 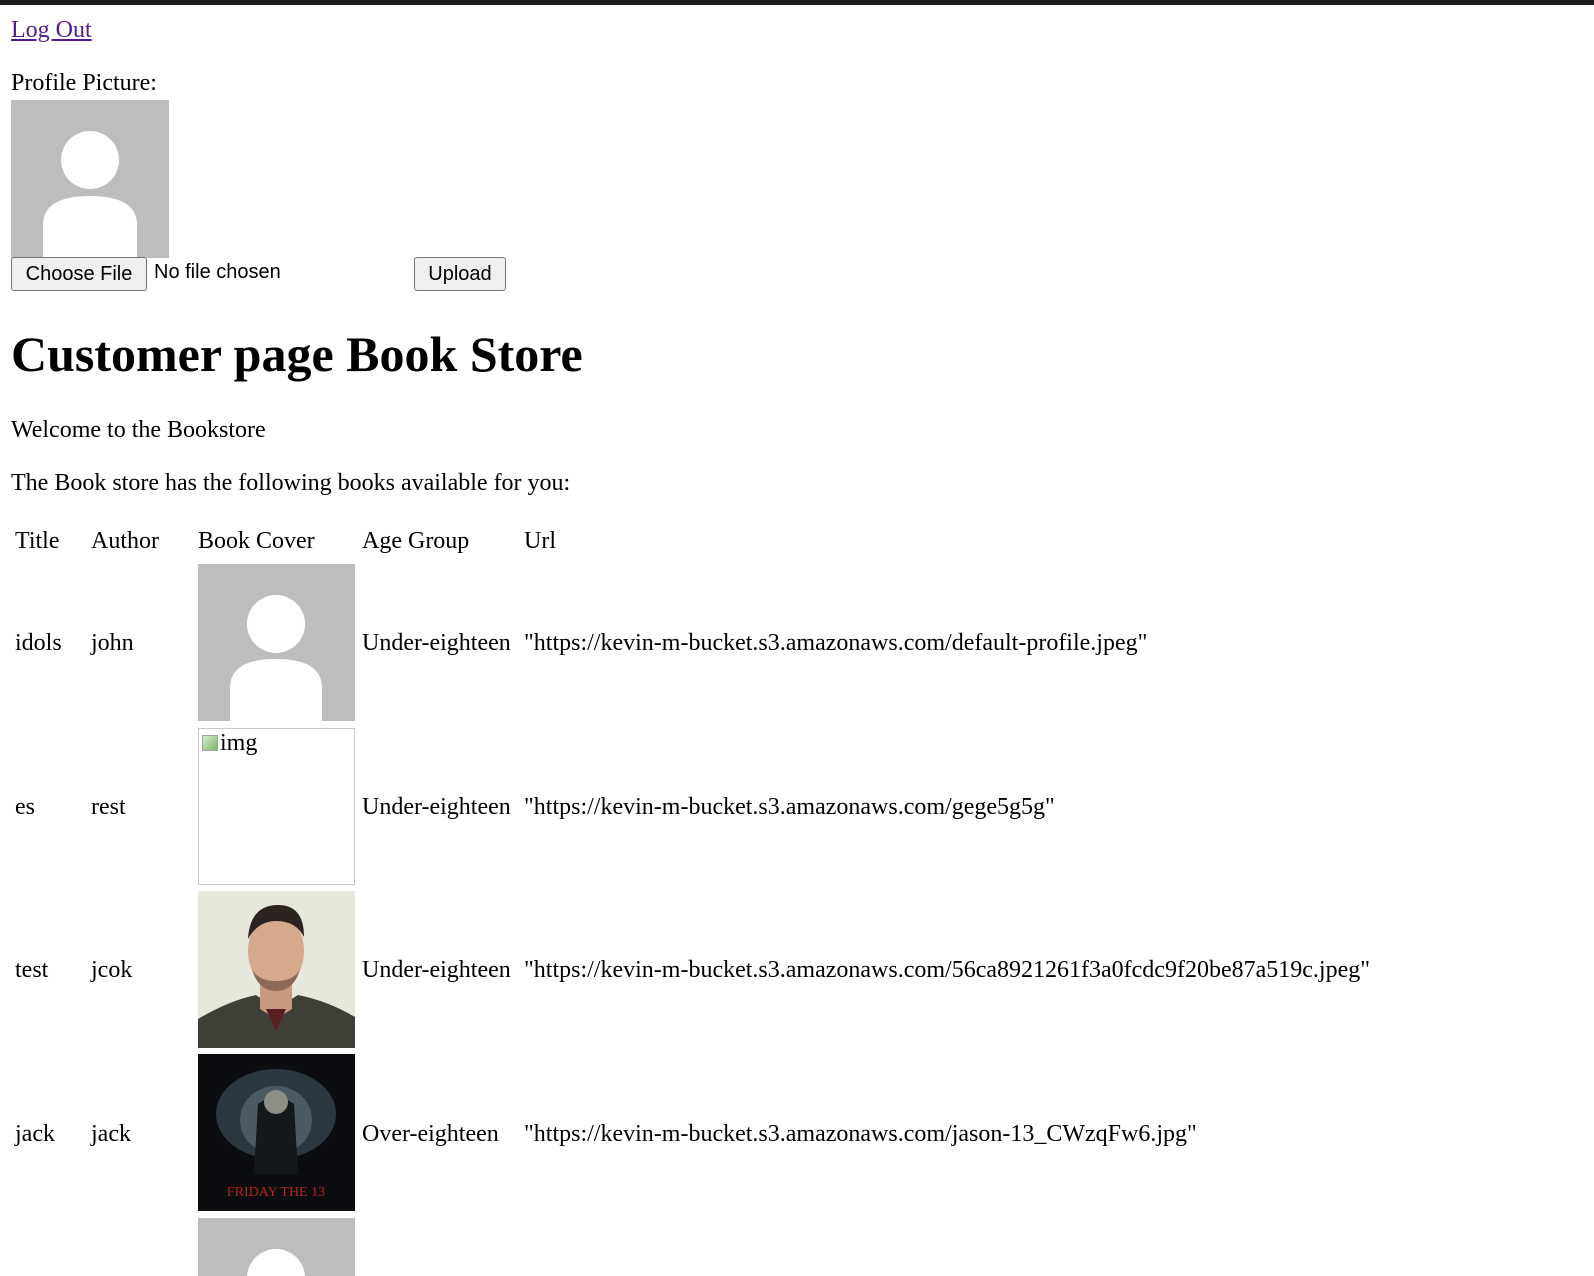 What do you see at coordinates (35, 1134) in the screenshot?
I see `row-4-title: jack` at bounding box center [35, 1134].